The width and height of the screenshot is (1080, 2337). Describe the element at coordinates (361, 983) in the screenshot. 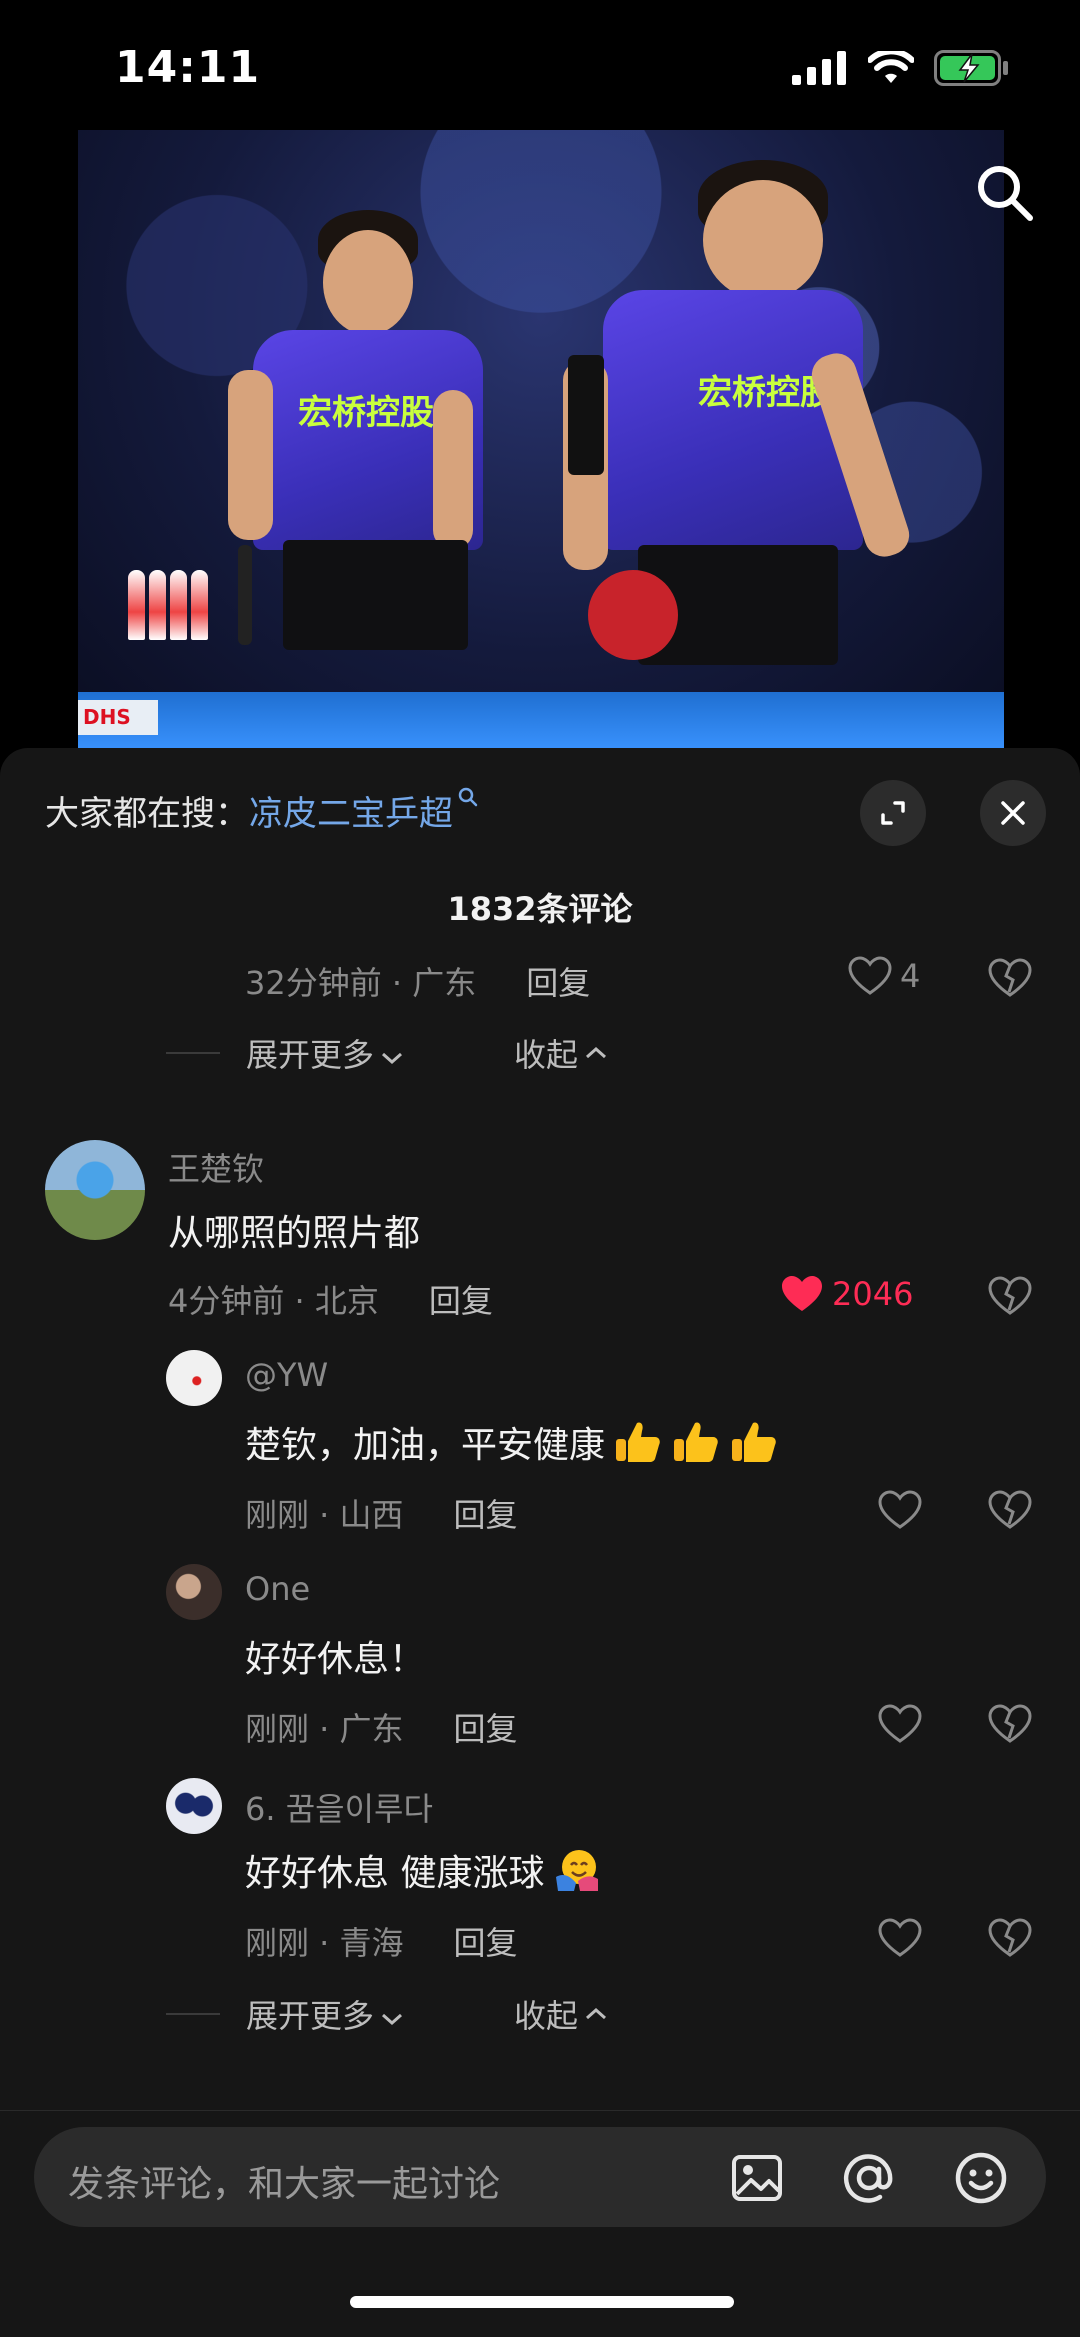

I see `top-reply-time-location: 32分钟前 · 广东` at that location.